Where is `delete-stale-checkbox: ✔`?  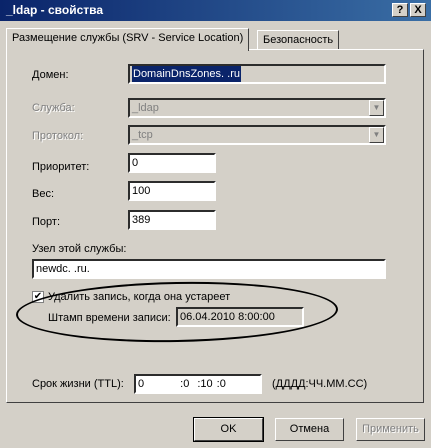
delete-stale-checkbox: ✔ is located at coordinates (38, 297).